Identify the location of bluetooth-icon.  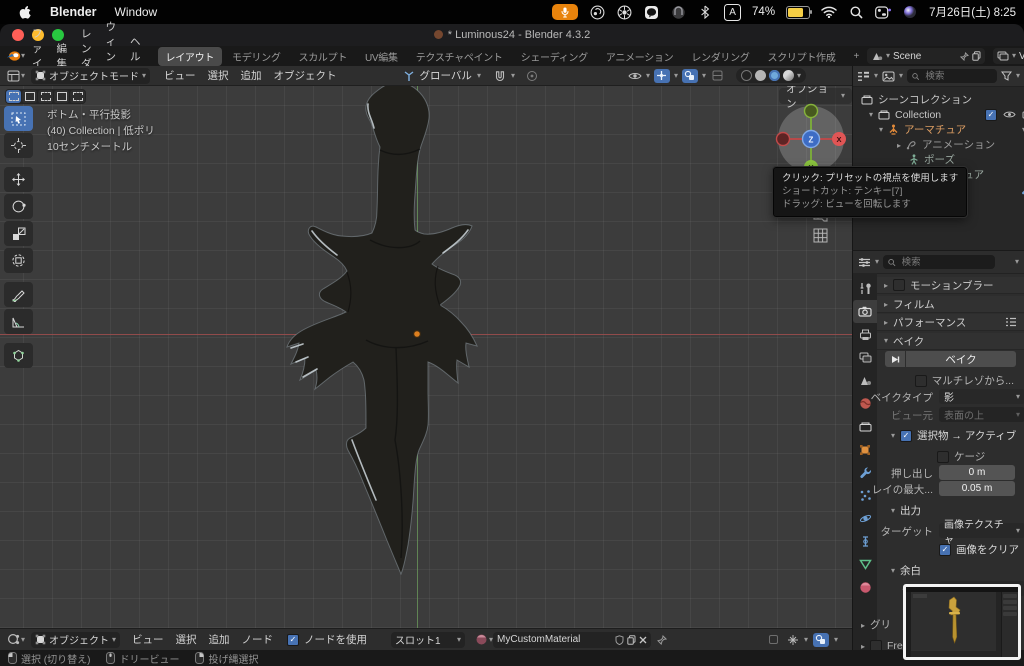
(705, 12).